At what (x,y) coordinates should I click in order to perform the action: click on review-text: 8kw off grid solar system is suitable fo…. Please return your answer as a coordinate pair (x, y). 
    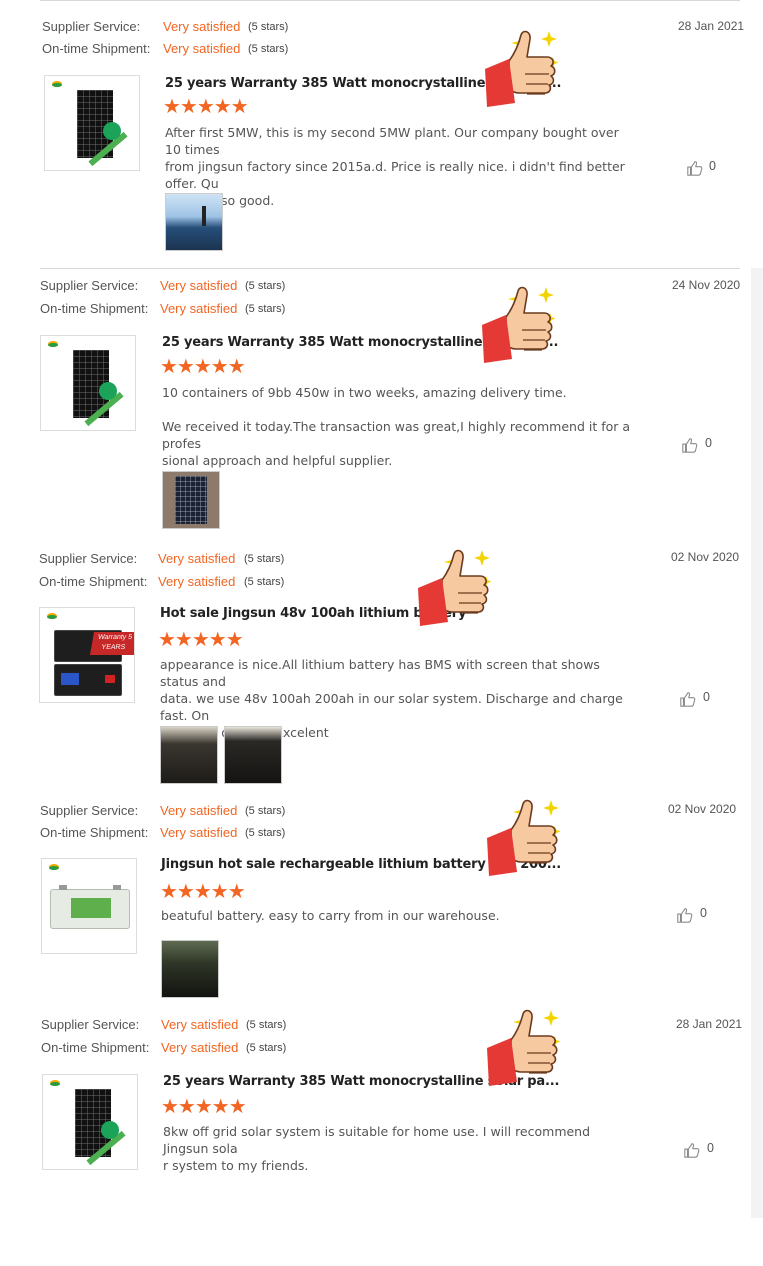
    Looking at the image, I should click on (377, 1148).